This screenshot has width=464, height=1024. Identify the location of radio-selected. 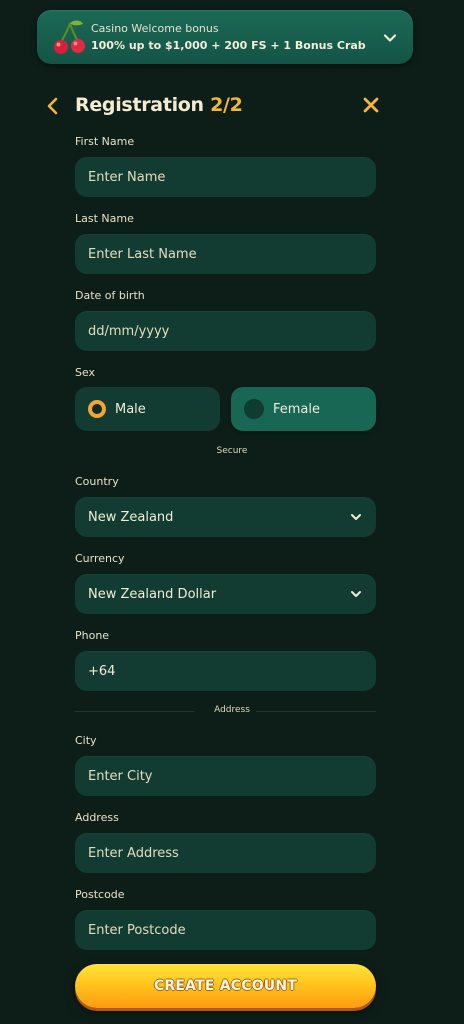
(97, 409).